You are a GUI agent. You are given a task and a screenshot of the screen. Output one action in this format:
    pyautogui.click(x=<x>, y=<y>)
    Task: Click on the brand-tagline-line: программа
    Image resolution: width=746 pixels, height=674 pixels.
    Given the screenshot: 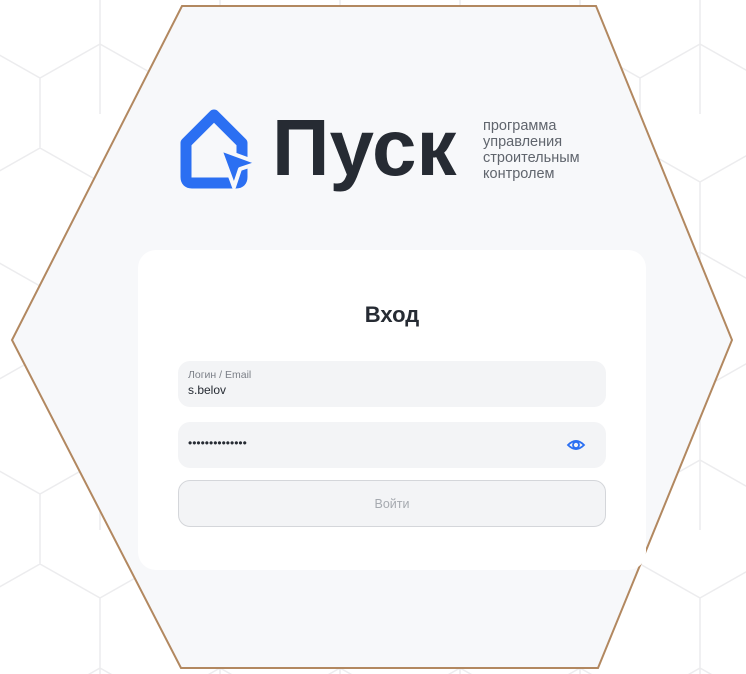 What is the action you would take?
    pyautogui.click(x=520, y=126)
    